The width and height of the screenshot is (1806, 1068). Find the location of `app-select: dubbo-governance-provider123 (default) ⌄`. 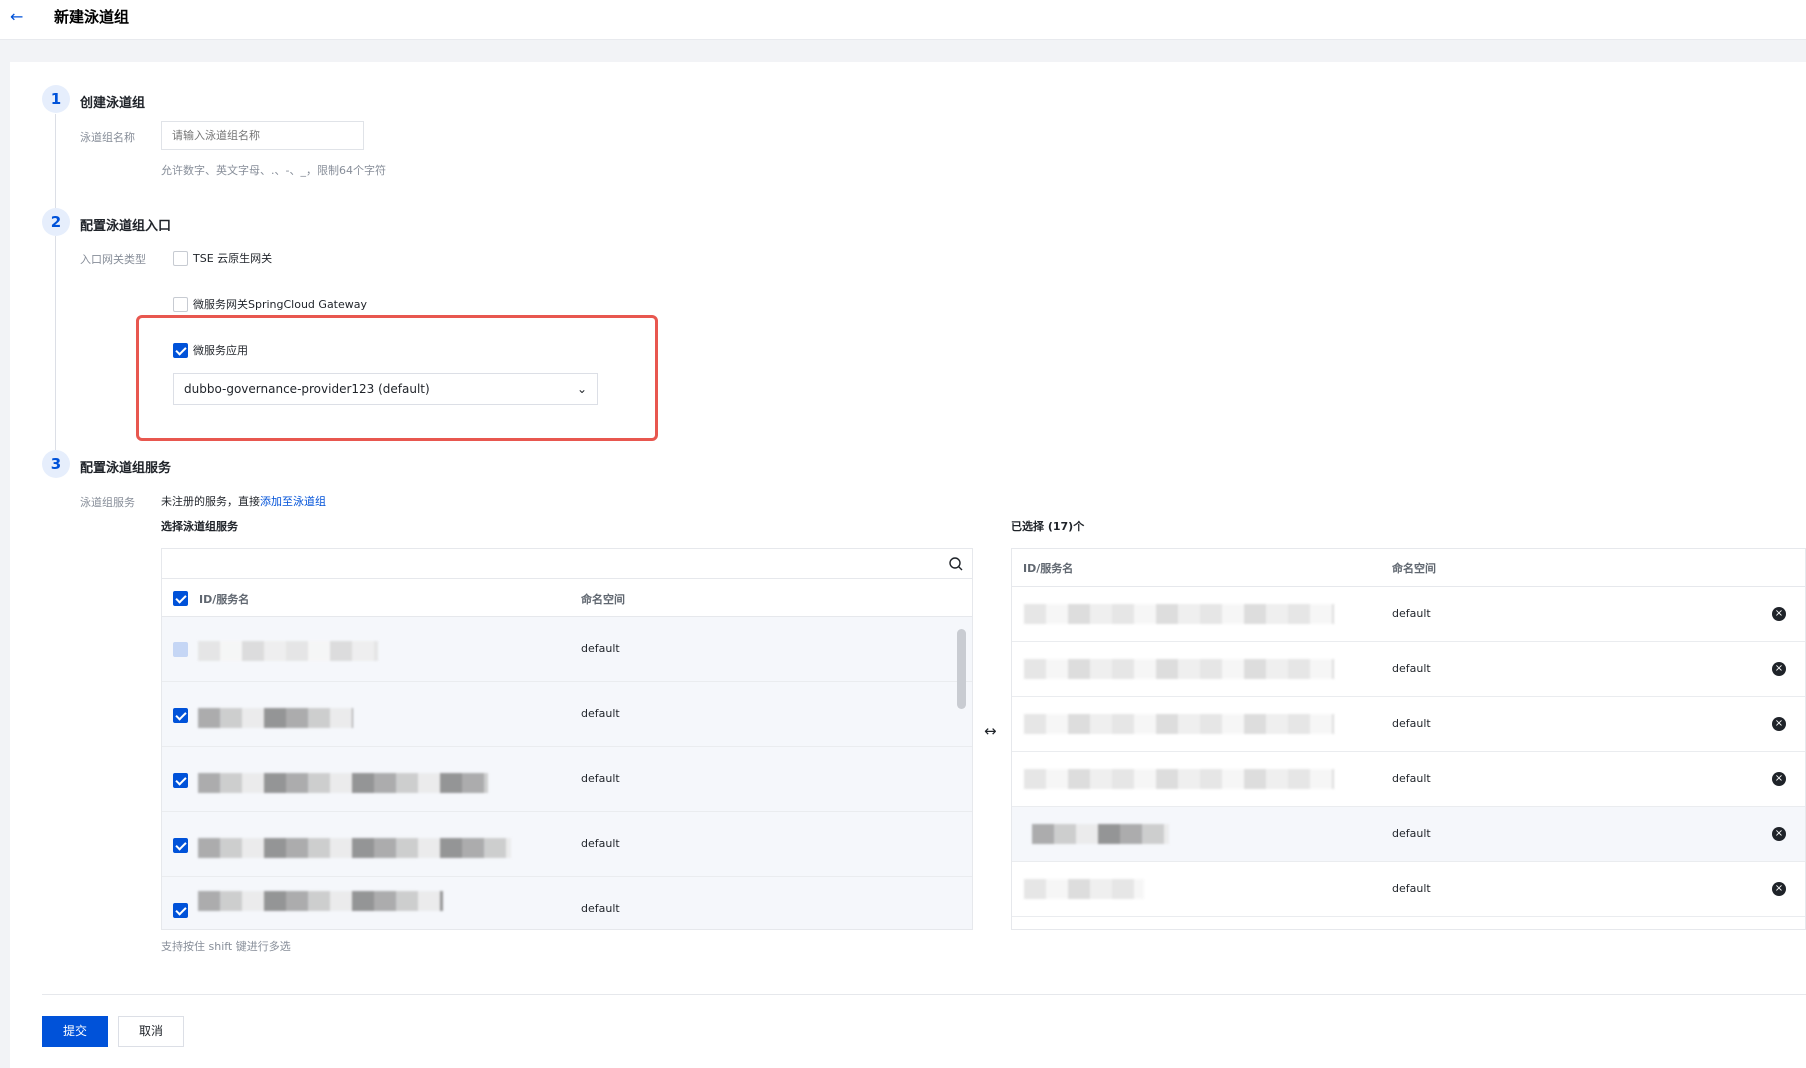

app-select: dubbo-governance-provider123 (default) ⌄ is located at coordinates (385, 389).